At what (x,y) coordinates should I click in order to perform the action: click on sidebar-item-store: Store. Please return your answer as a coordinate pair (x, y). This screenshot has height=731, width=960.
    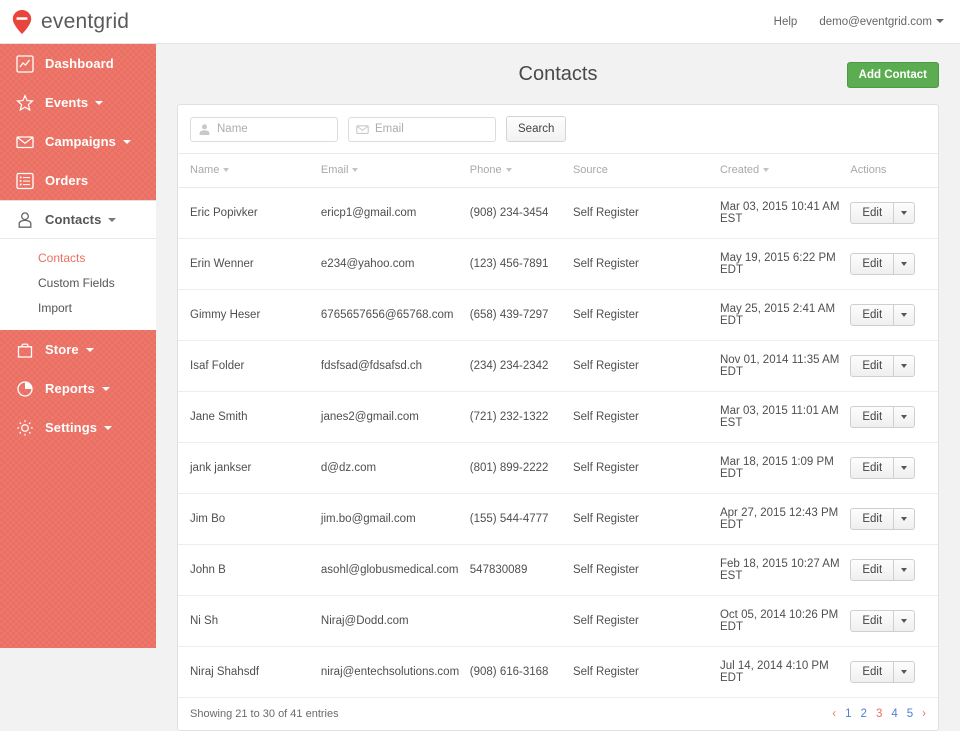
    Looking at the image, I should click on (78, 349).